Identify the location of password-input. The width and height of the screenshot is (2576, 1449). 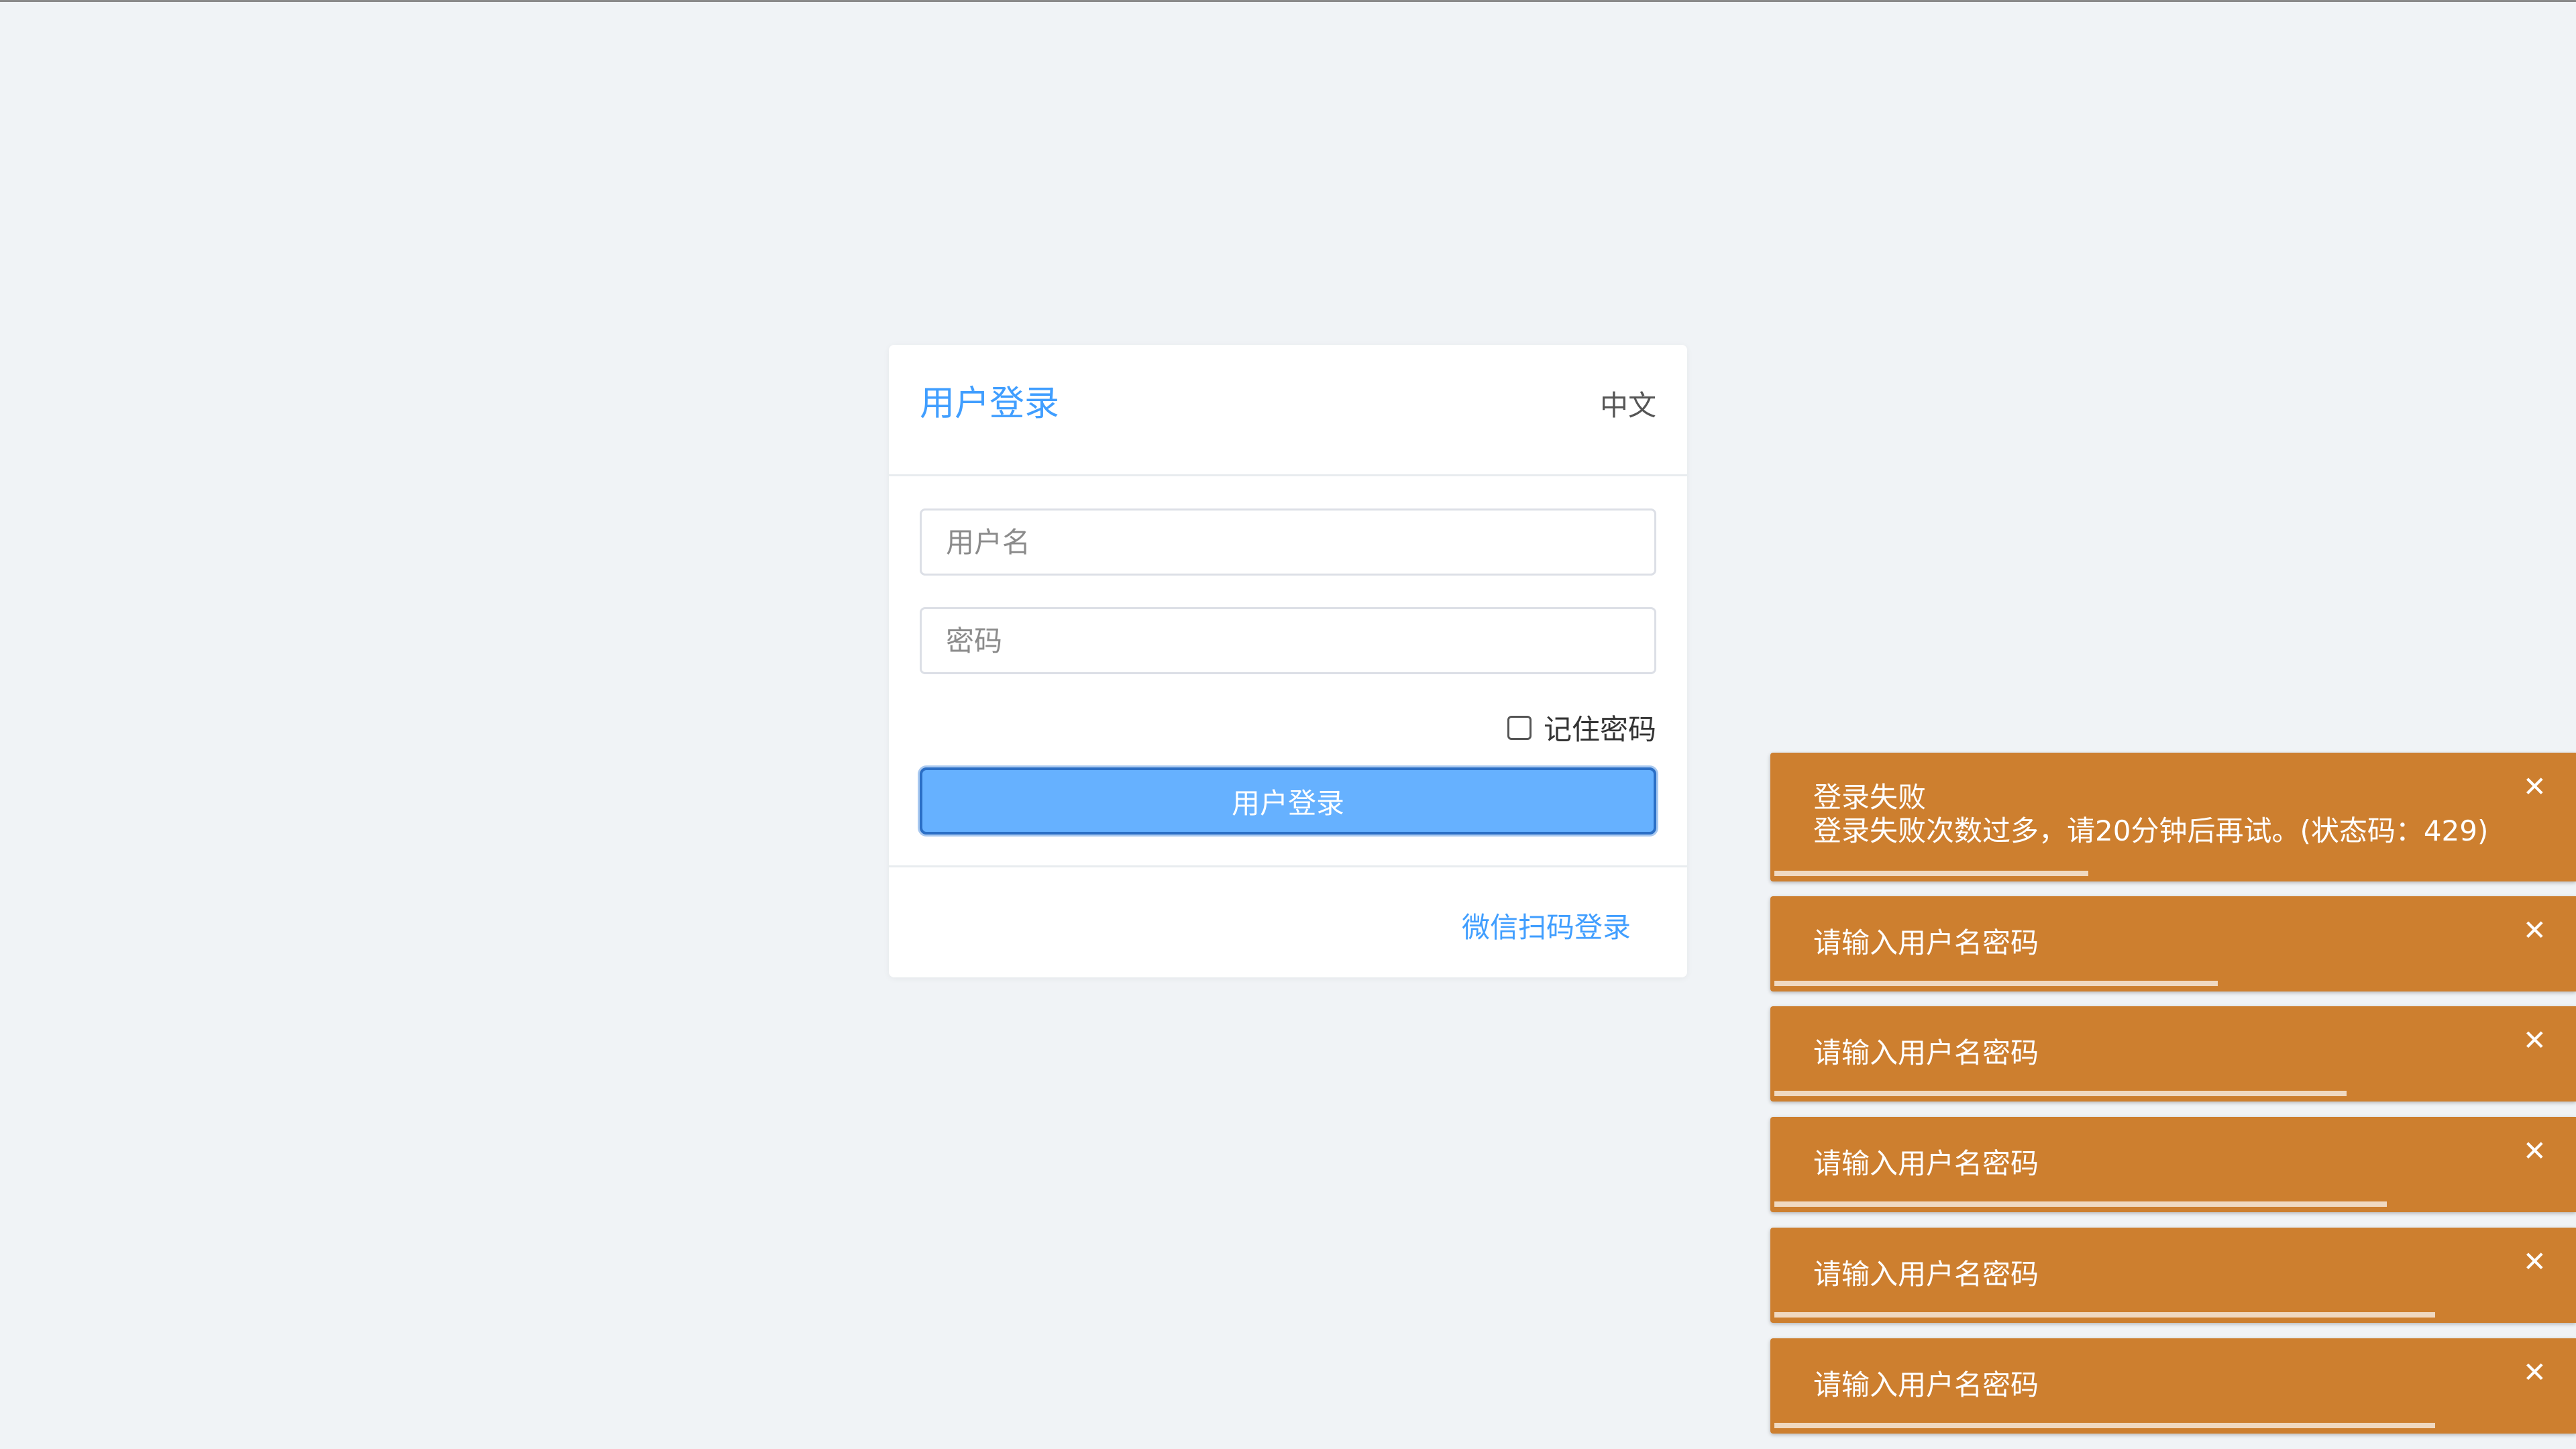
(1288, 640).